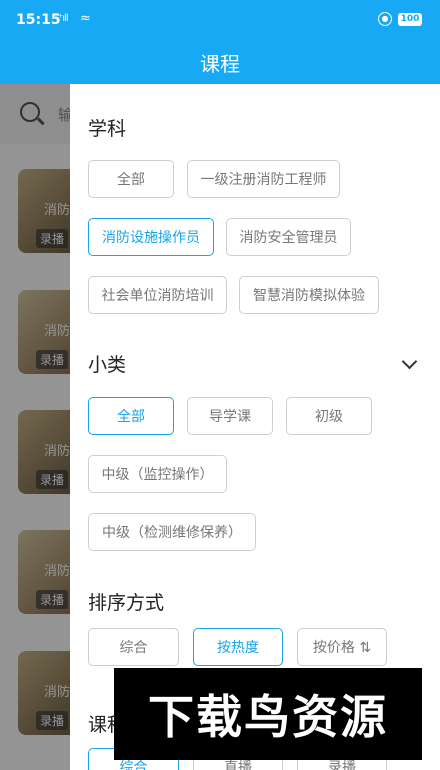  Describe the element at coordinates (309, 295) in the screenshot. I see `subject-chip-simulation: 智慧消防模拟体验` at that location.